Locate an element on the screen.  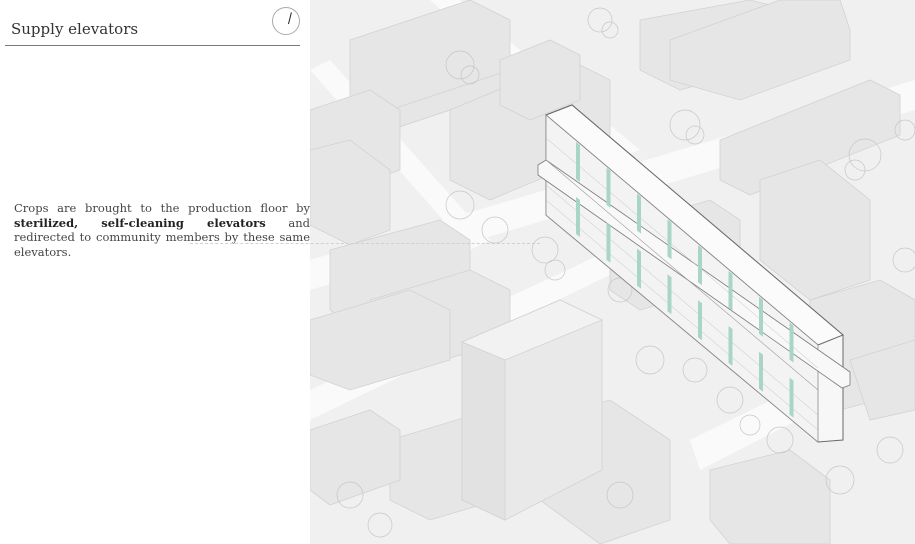
leader-line is located at coordinates (365, 243).